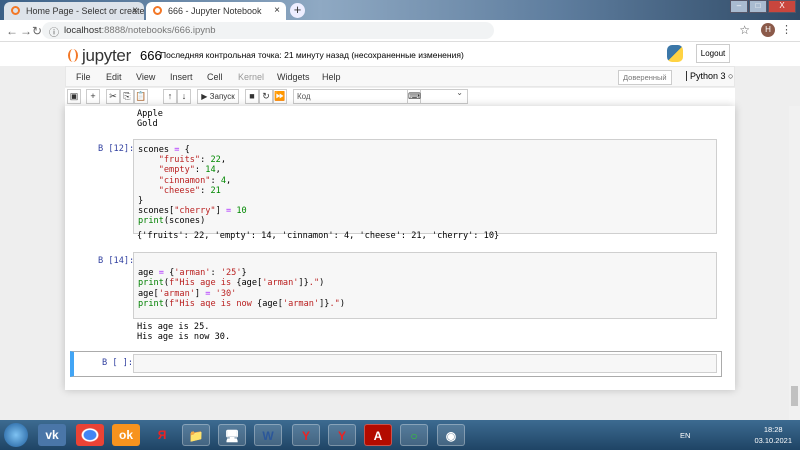 This screenshot has width=800, height=450. I want to click on code-line: age = {'arman': '25'}, so click(425, 273).